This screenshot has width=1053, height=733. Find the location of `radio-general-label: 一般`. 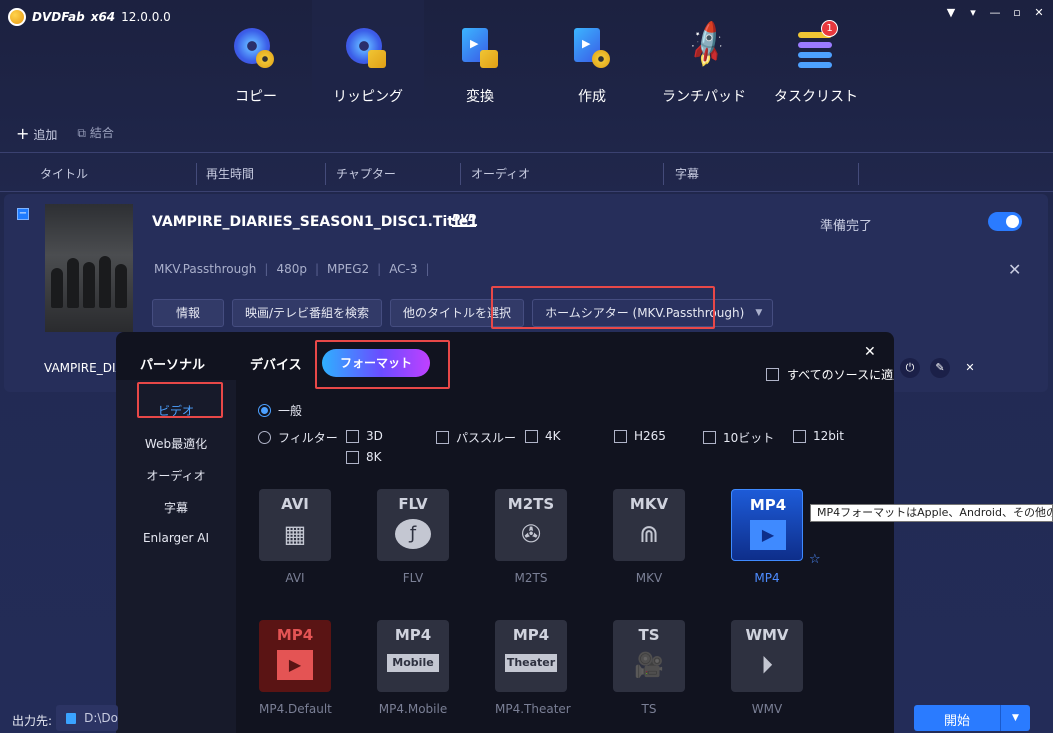

radio-general-label: 一般 is located at coordinates (290, 411).